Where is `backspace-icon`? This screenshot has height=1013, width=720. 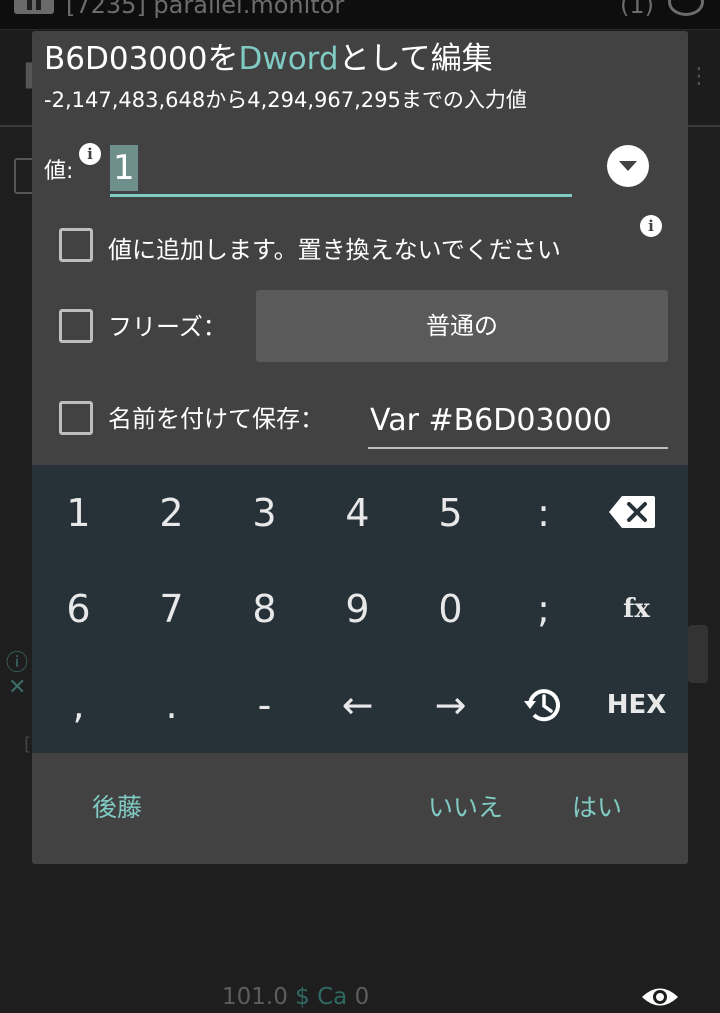 backspace-icon is located at coordinates (632, 512).